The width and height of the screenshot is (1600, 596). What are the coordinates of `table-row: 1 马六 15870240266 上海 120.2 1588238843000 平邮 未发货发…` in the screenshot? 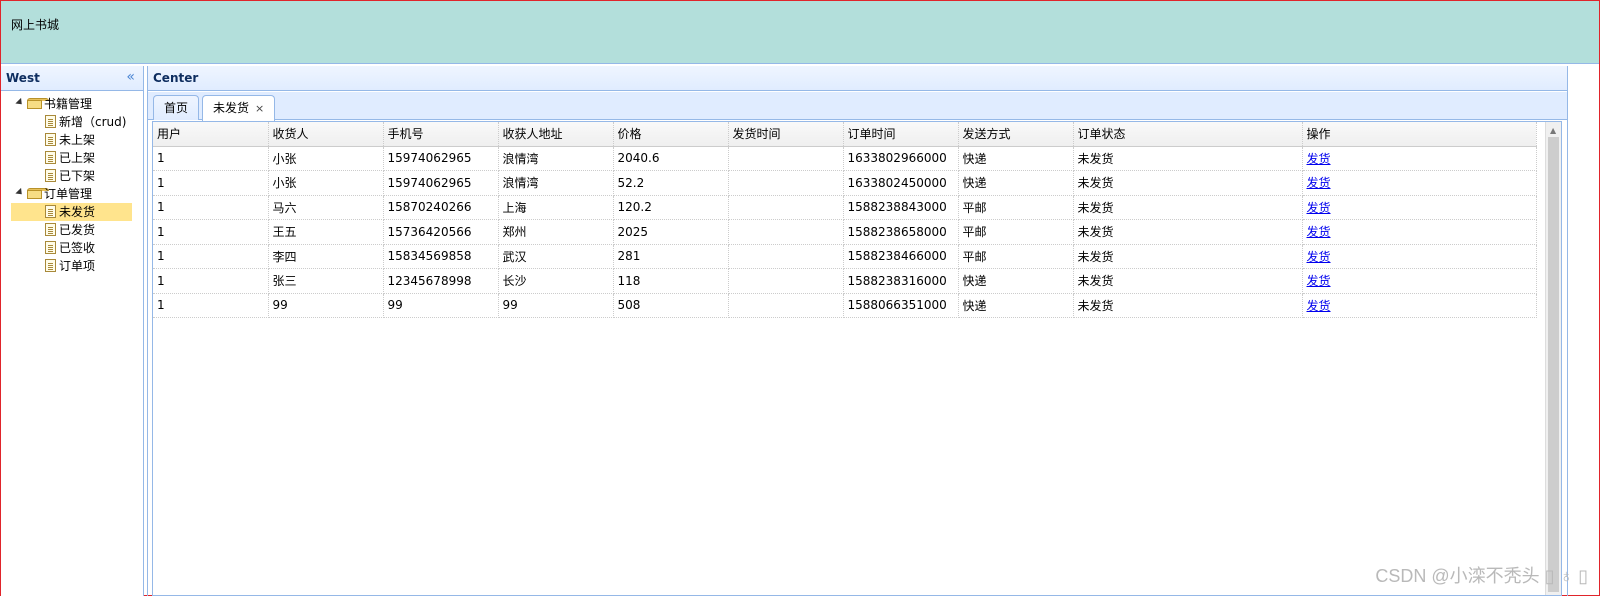 It's located at (845, 207).